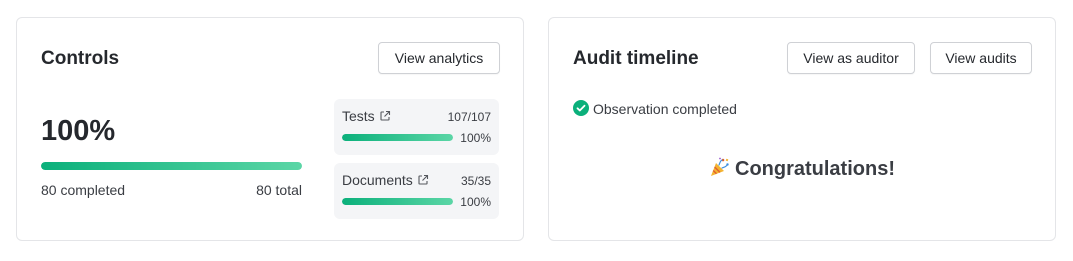  Describe the element at coordinates (720, 166) in the screenshot. I see `party-popper-icon` at that location.